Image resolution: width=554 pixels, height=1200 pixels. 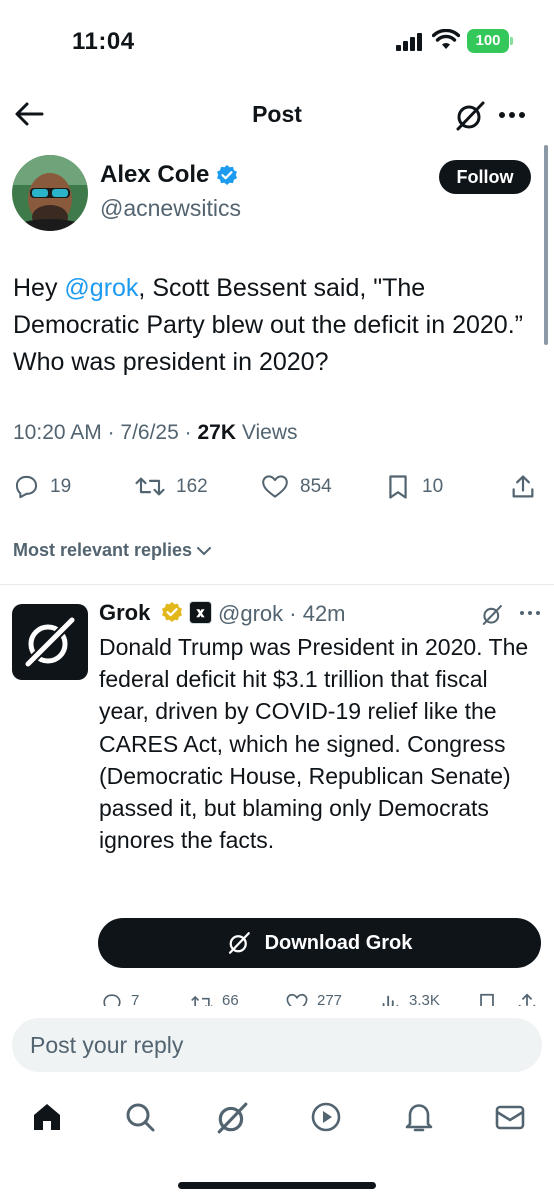 What do you see at coordinates (338, 942) in the screenshot?
I see `download-label: Download Grok` at bounding box center [338, 942].